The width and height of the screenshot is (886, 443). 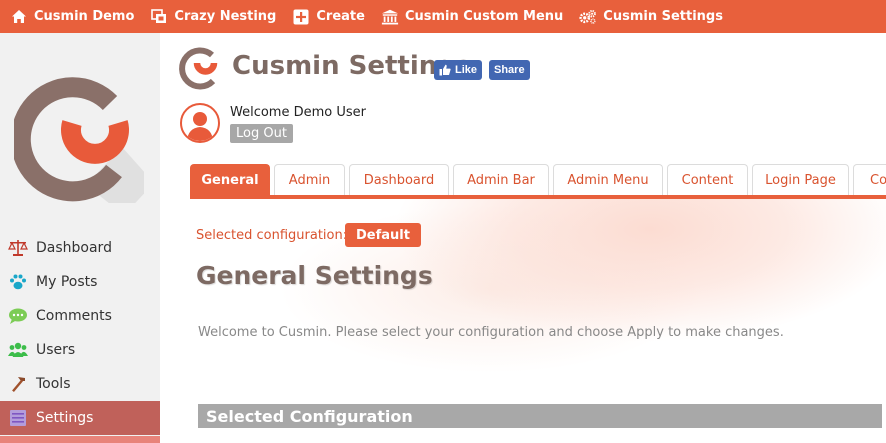 What do you see at coordinates (261, 133) in the screenshot?
I see `log-out-button: Log Out` at bounding box center [261, 133].